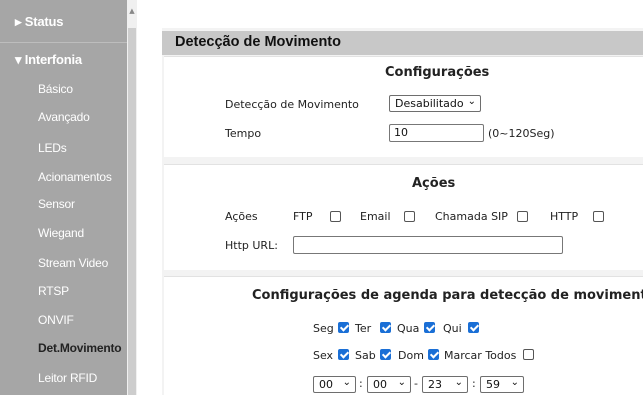  What do you see at coordinates (63, 42) in the screenshot?
I see `sidebar-divider` at bounding box center [63, 42].